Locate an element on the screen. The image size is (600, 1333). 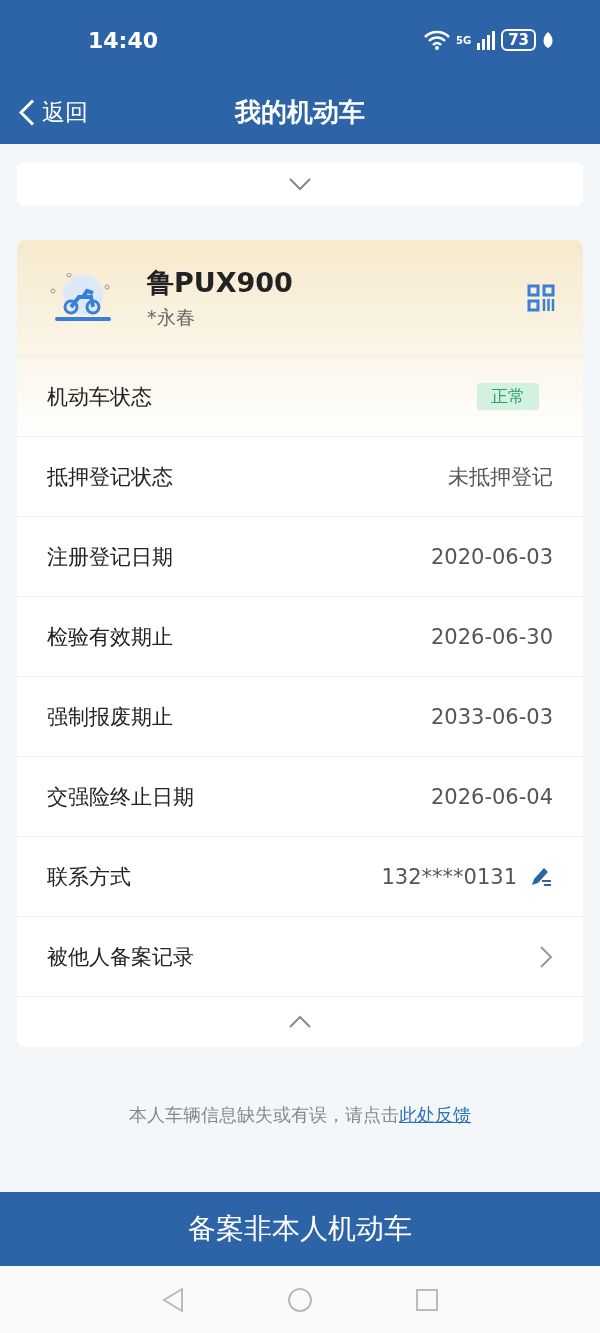
row-label: 检验有效期止 is located at coordinates (110, 637).